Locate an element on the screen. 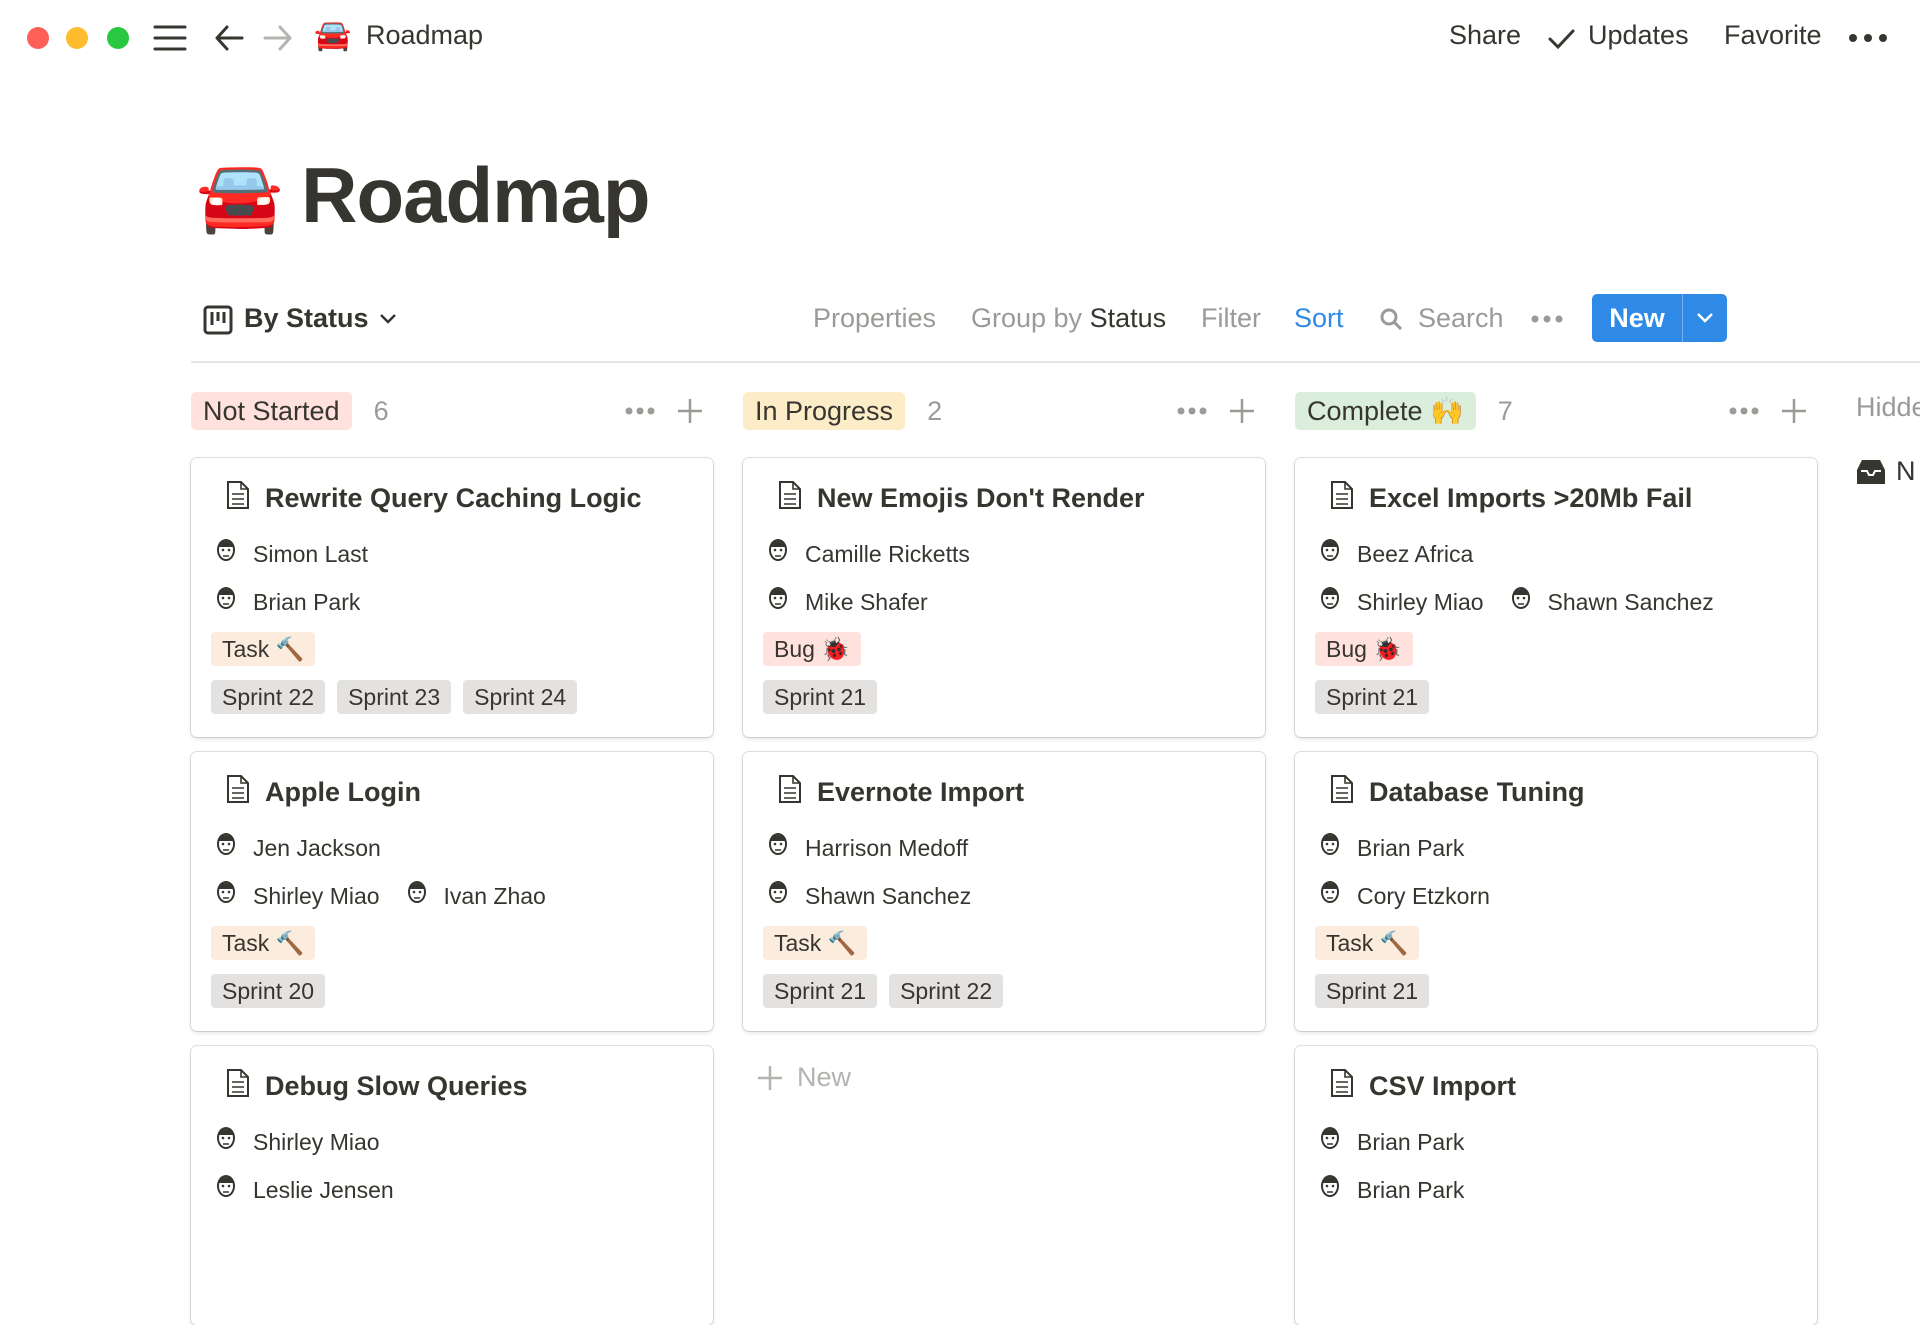 Image resolution: width=1920 pixels, height=1325 pixels. search-icon is located at coordinates (1391, 319).